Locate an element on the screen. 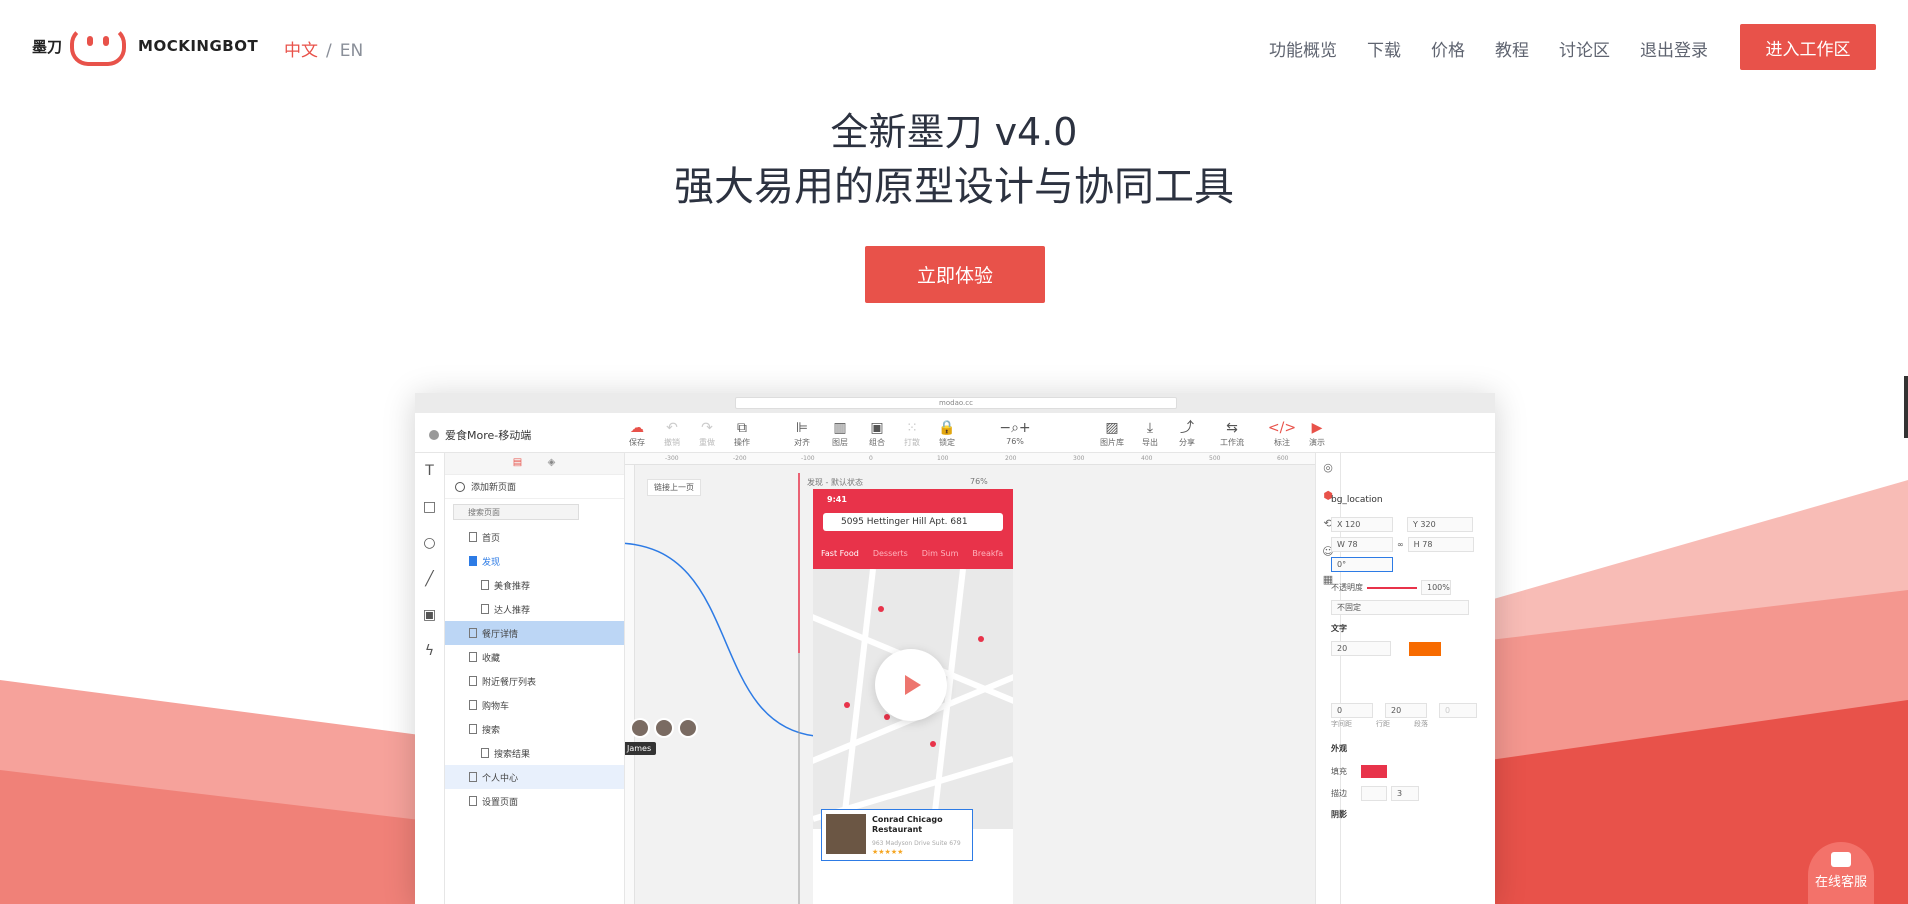  tab-desserts: Desserts is located at coordinates (890, 553).